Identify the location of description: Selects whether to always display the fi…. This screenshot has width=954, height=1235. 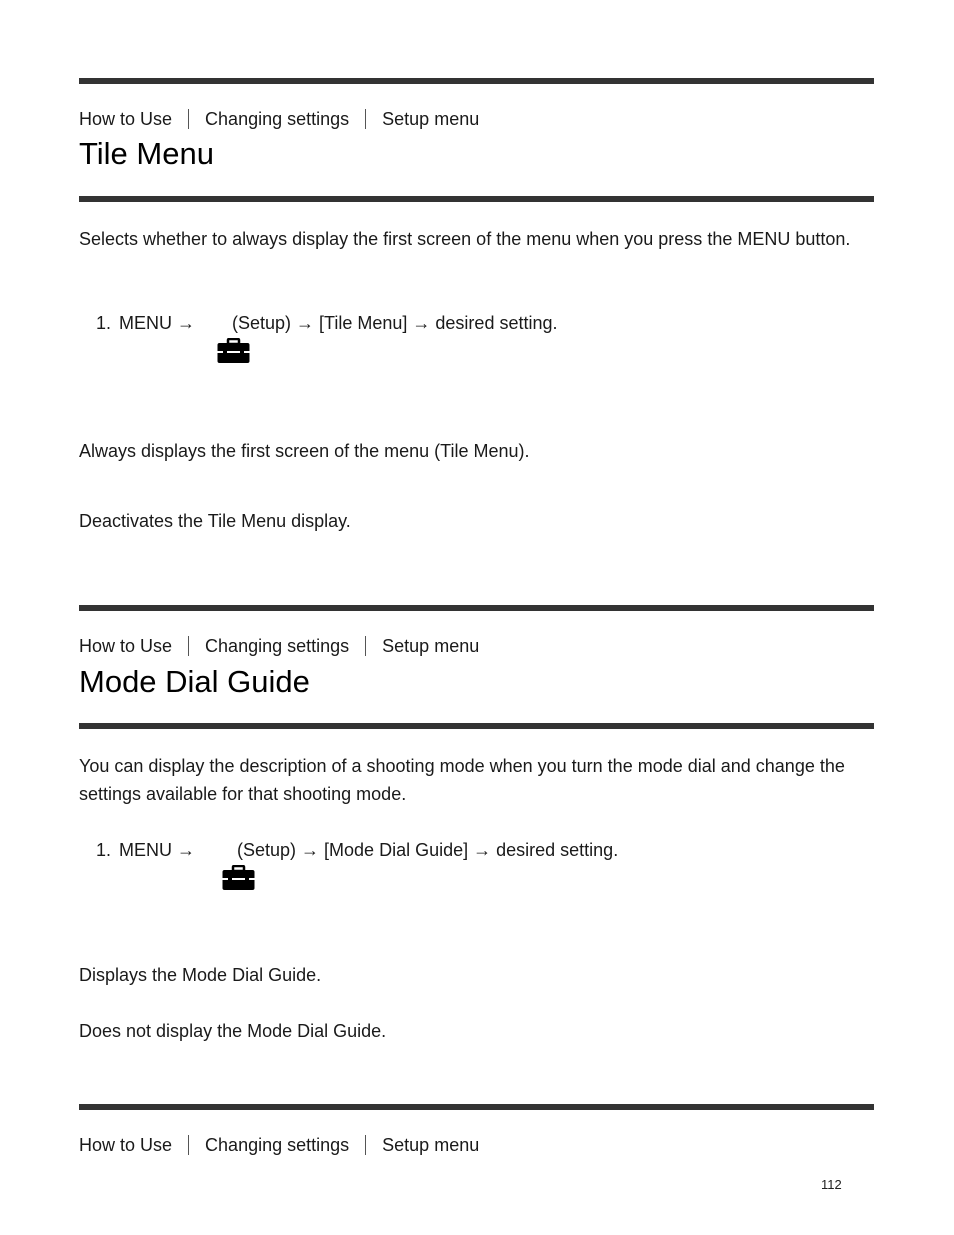
(465, 239).